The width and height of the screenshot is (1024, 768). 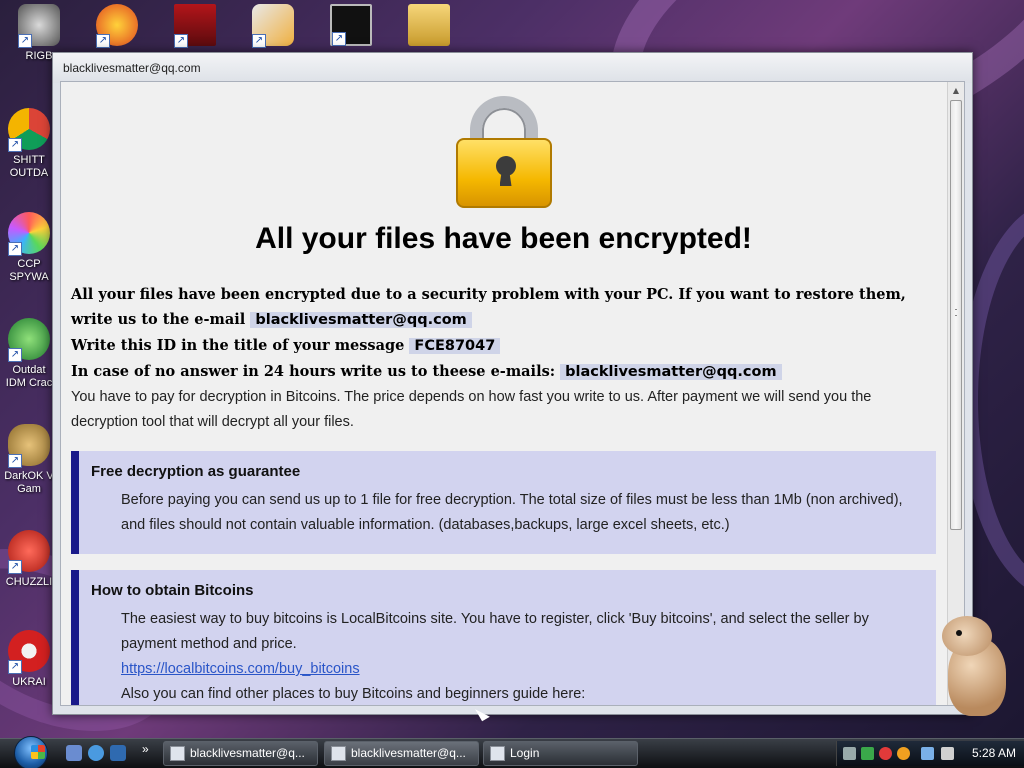 I want to click on desktop-icon-folder, so click(x=429, y=25).